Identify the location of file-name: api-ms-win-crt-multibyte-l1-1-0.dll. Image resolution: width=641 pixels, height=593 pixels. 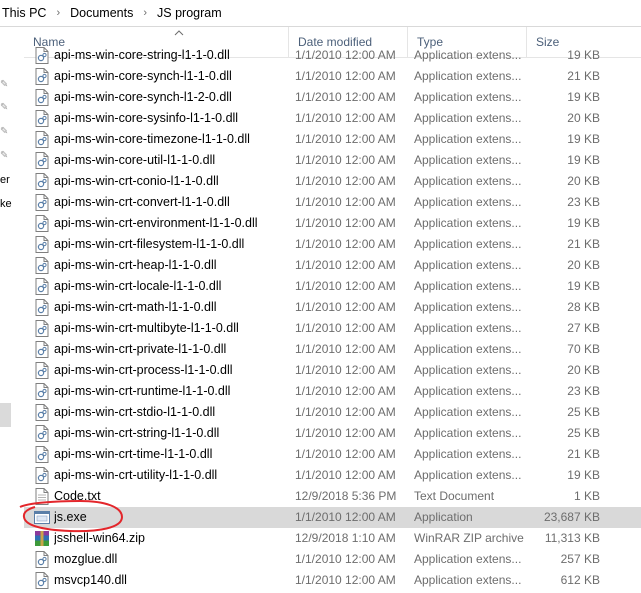
(146, 328).